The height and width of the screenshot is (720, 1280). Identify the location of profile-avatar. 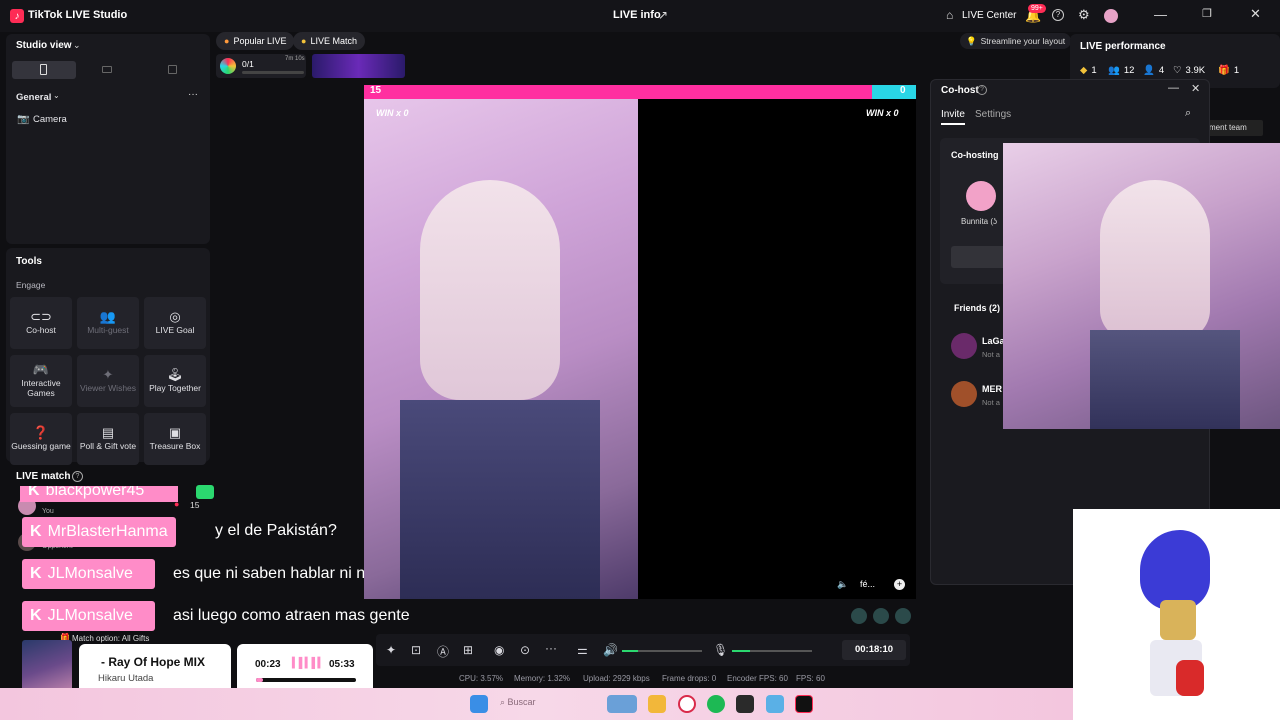
(1111, 16).